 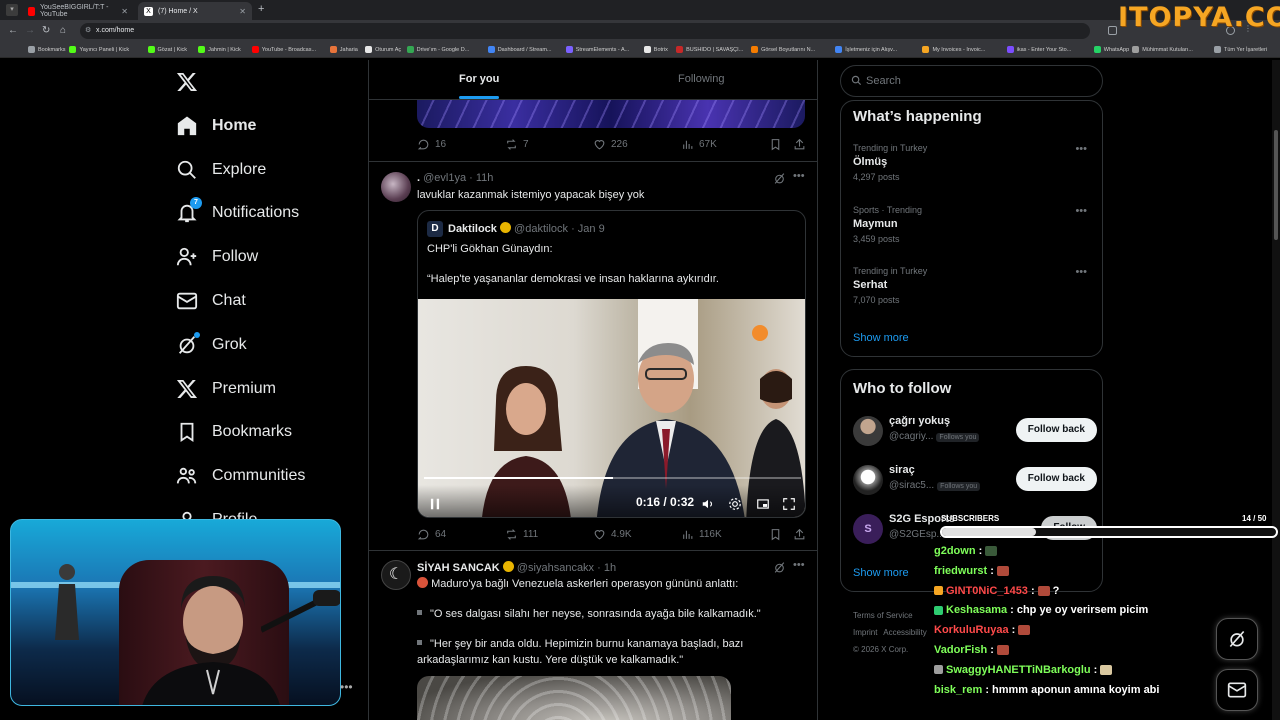 What do you see at coordinates (46, 30) in the screenshot?
I see `reload-icon: ↻` at bounding box center [46, 30].